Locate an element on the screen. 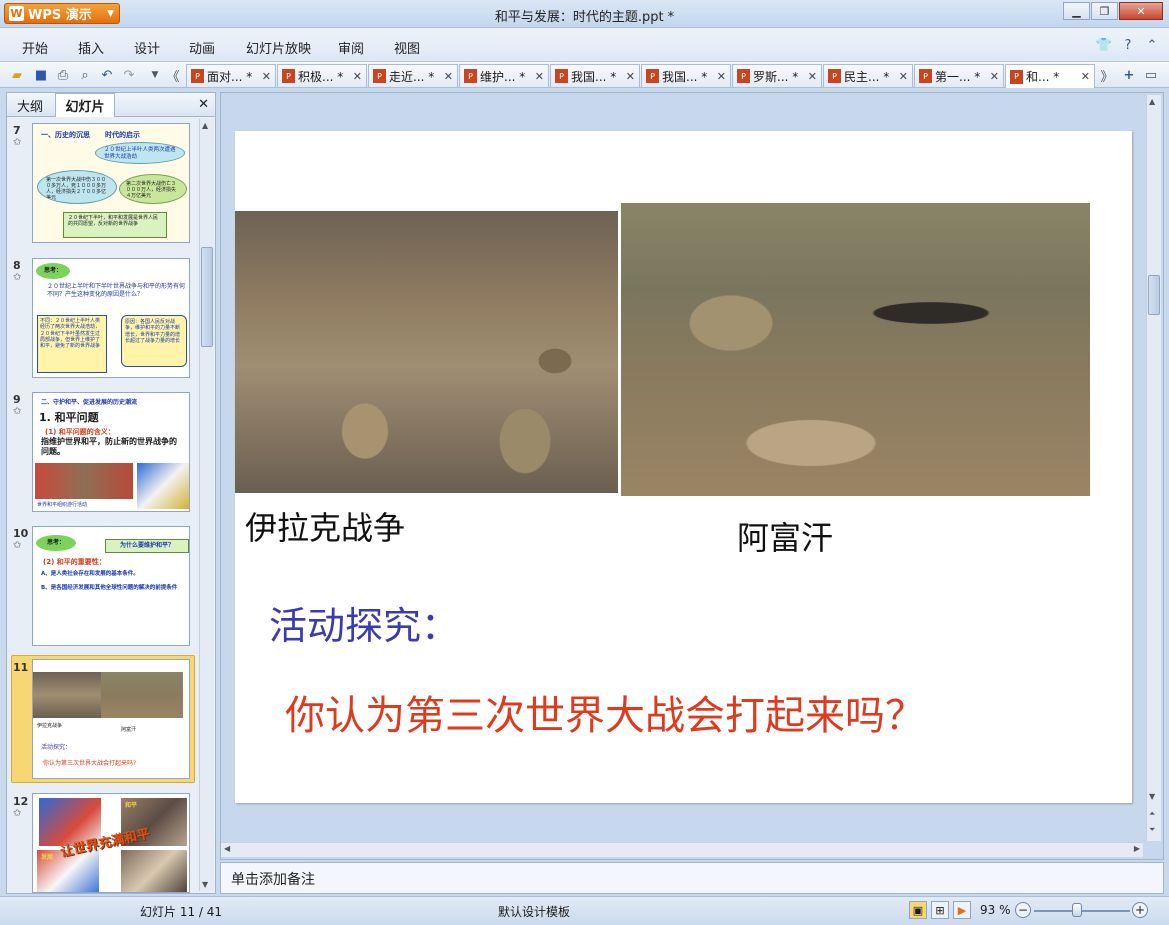 Image resolution: width=1169 pixels, height=925 pixels. slideshow-icon: ▶ is located at coordinates (962, 910).